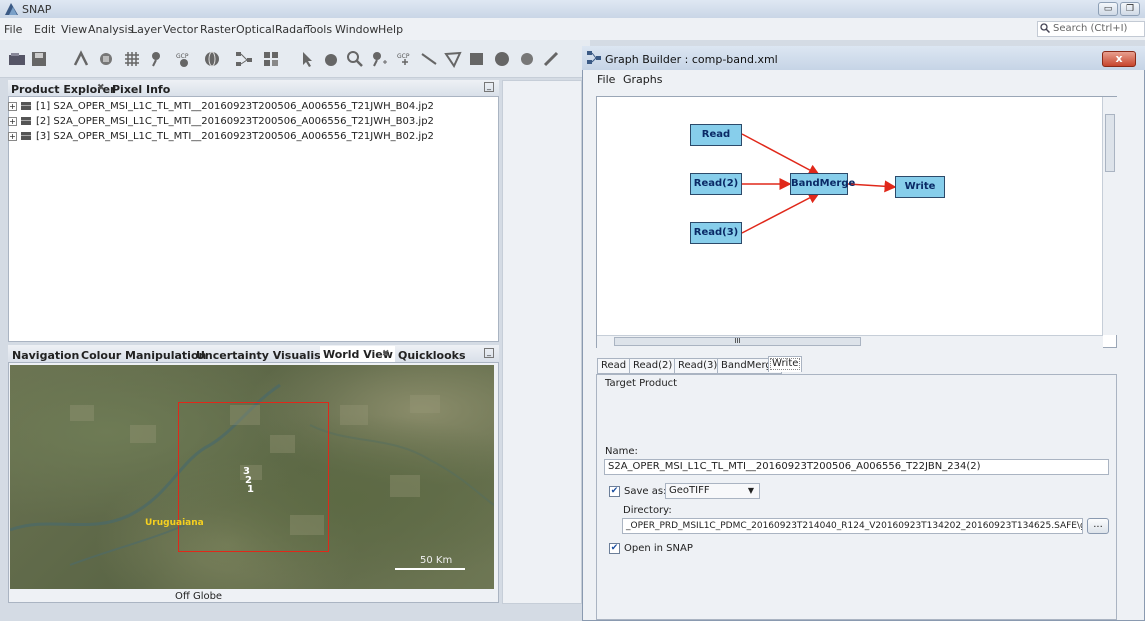  Describe the element at coordinates (785, 364) in the screenshot. I see `tab-write: Write` at that location.